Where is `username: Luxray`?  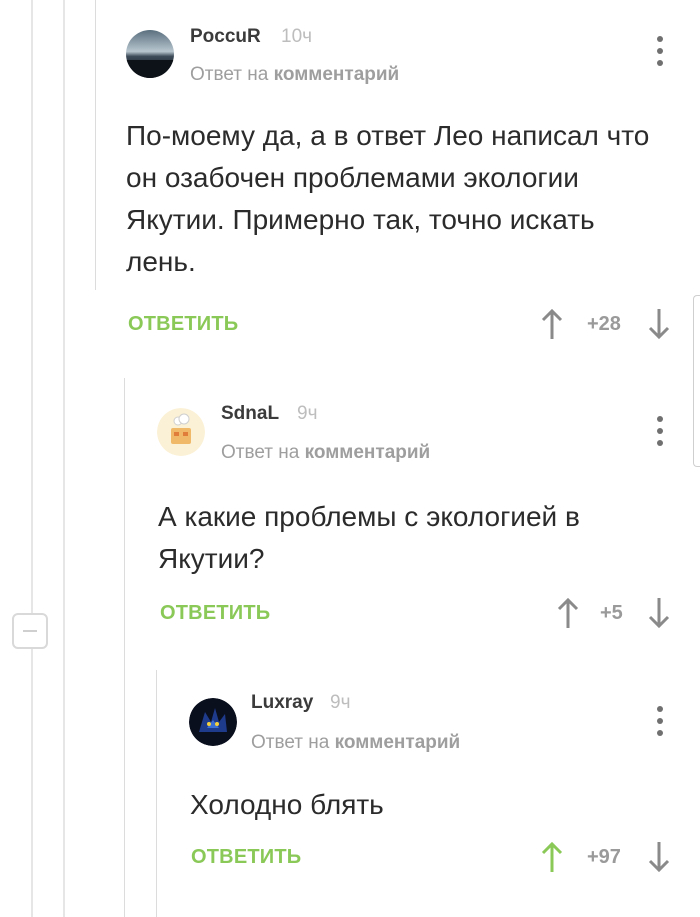
username: Luxray is located at coordinates (282, 703).